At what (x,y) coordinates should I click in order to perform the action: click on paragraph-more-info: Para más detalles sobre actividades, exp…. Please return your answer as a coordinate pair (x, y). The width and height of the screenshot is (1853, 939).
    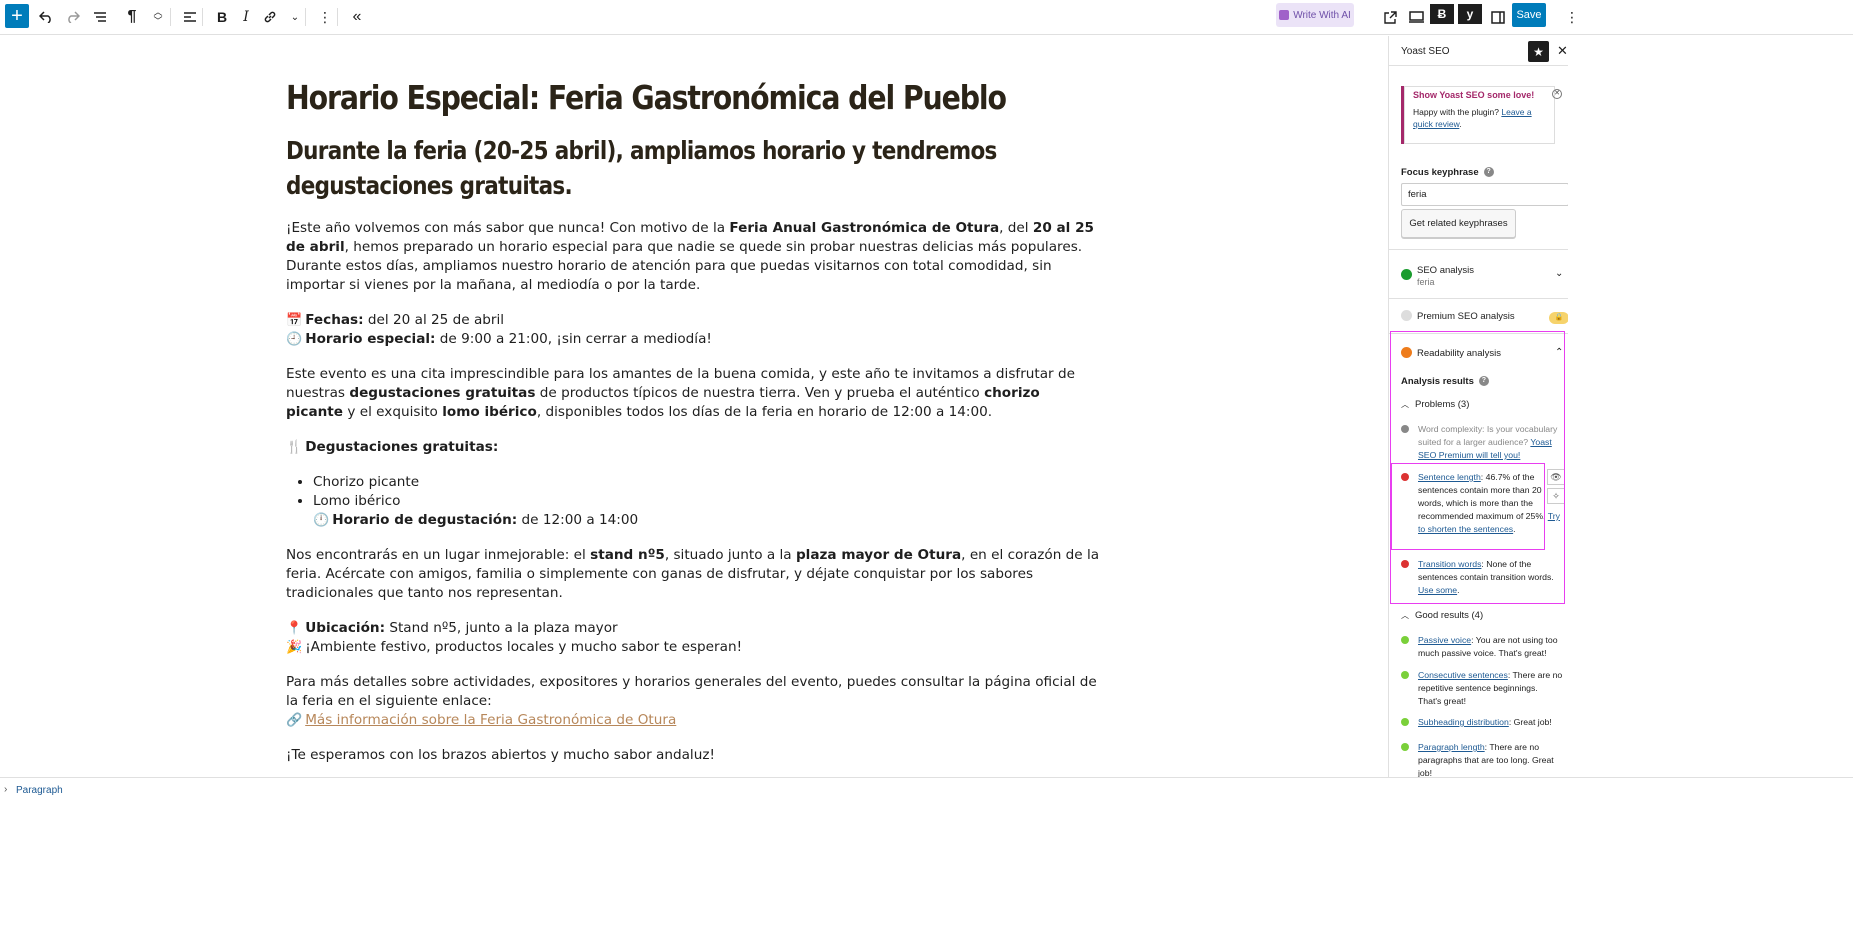
    Looking at the image, I should click on (693, 701).